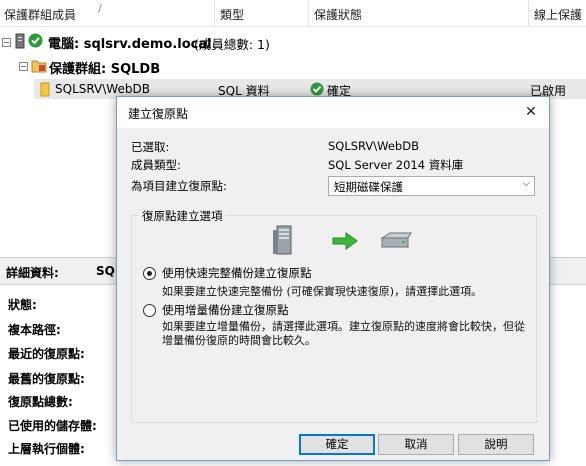 The width and height of the screenshot is (586, 466). I want to click on detail-field-status: 狀態:, so click(22, 305).